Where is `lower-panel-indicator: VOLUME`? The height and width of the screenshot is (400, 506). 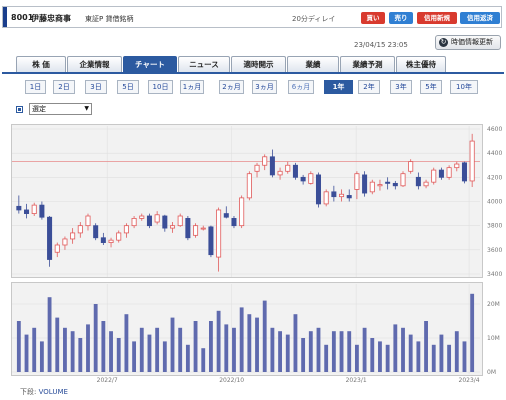
lower-panel-indicator: VOLUME is located at coordinates (53, 392).